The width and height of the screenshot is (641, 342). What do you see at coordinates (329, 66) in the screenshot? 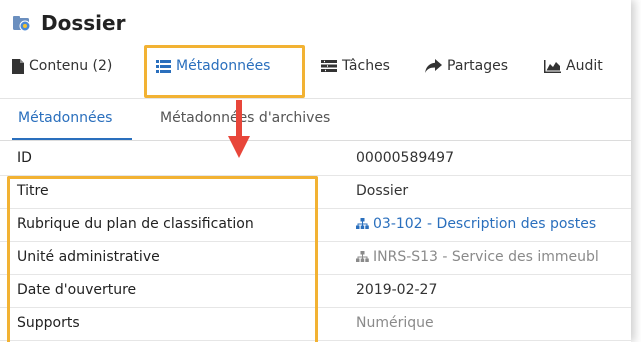
I see `tasks-icon` at bounding box center [329, 66].